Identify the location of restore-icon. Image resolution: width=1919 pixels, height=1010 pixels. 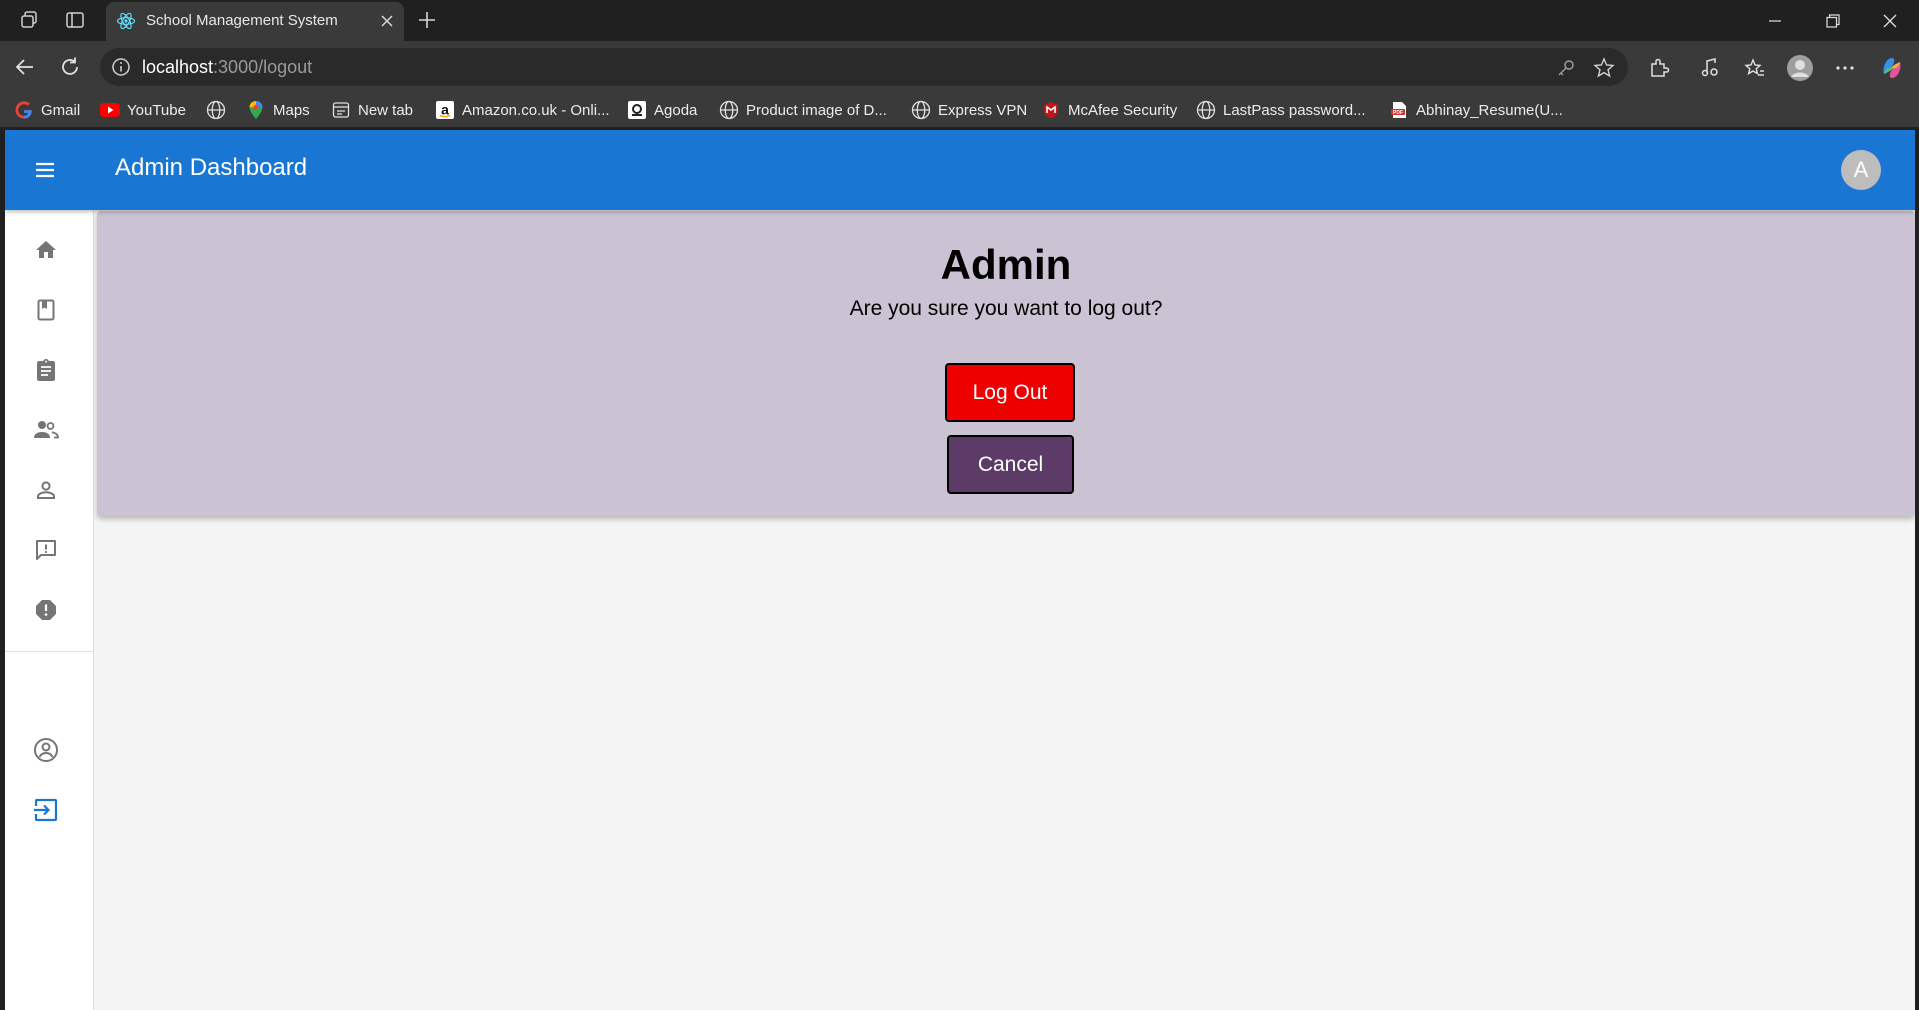
(1833, 20).